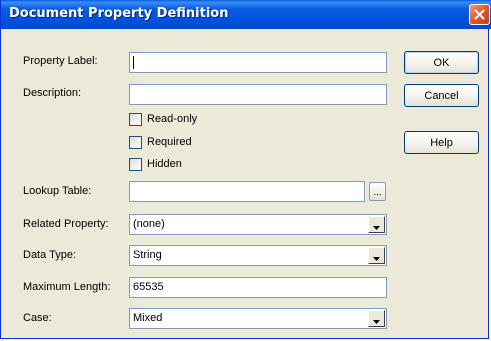 Image resolution: width=491 pixels, height=341 pixels. What do you see at coordinates (60, 61) in the screenshot?
I see `property-label-label: Property Label:` at bounding box center [60, 61].